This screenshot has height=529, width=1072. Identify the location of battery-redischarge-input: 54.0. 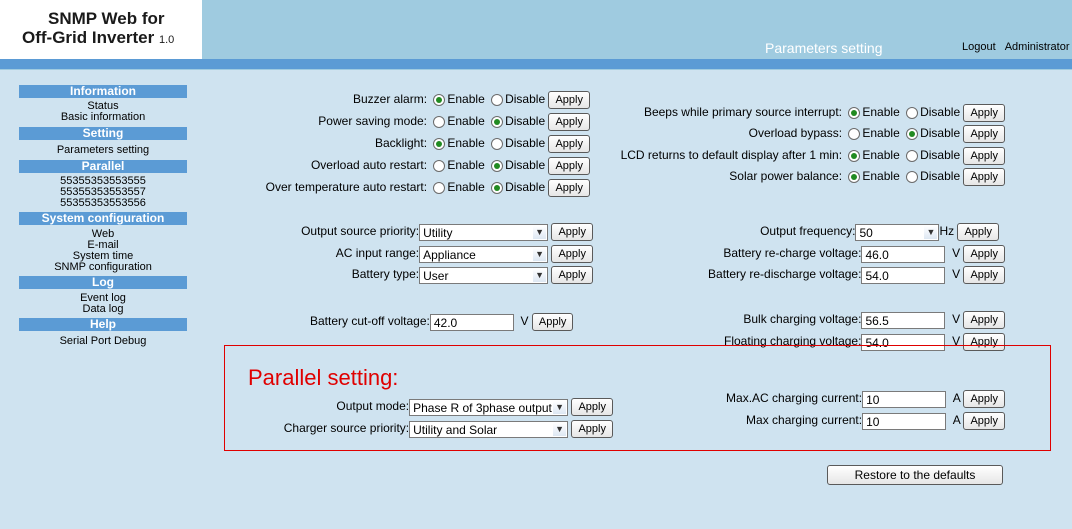
(903, 275).